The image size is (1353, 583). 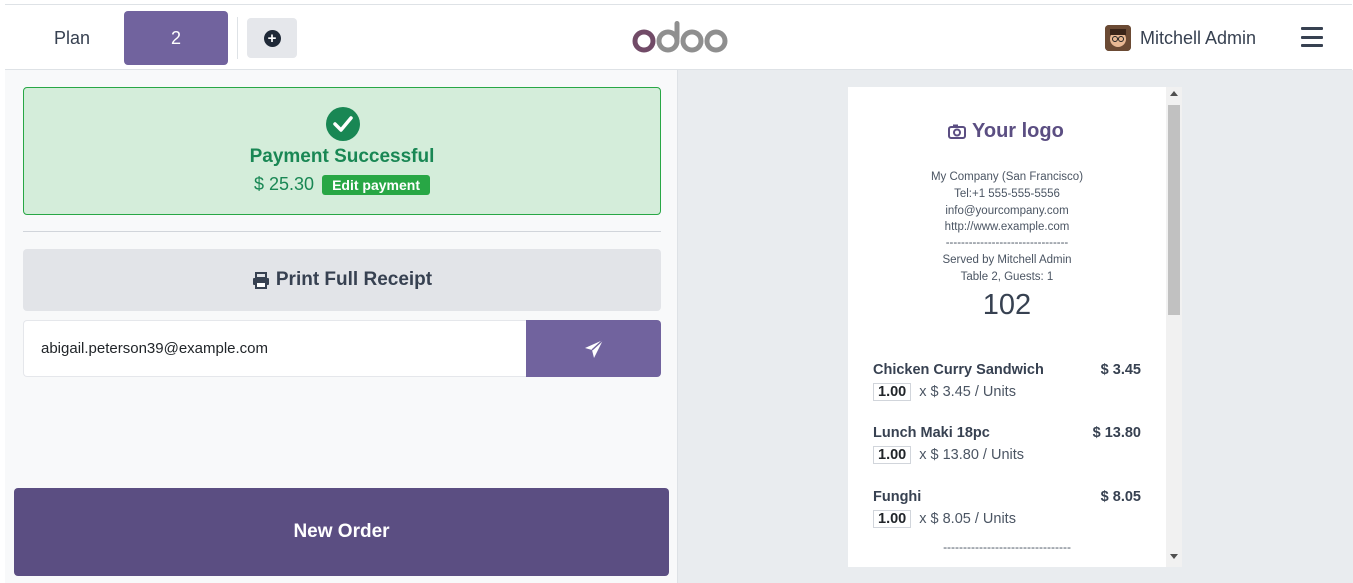 I want to click on receipt-logo-text: Your logo, so click(x=1018, y=130).